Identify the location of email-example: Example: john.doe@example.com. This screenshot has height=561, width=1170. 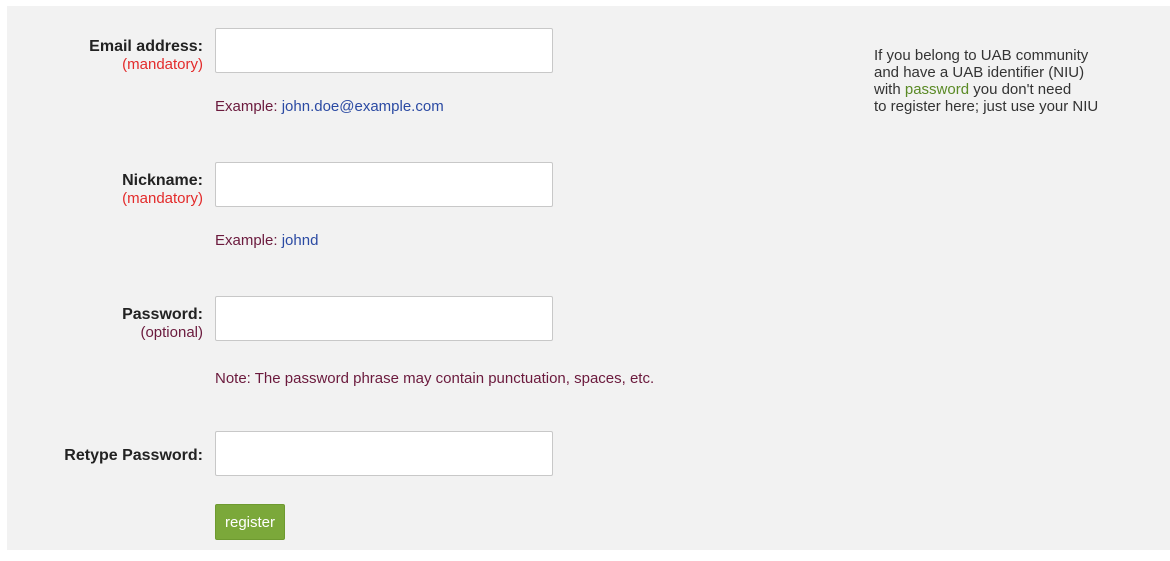
(329, 106).